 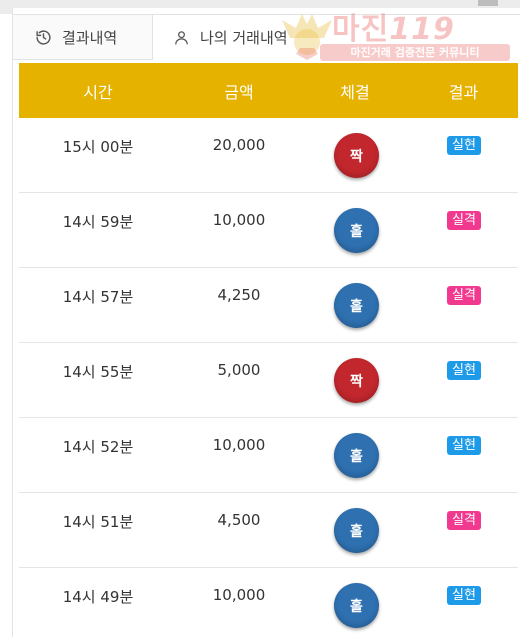 I want to click on tab-bar: 결과내역 나의 거래내역, so click(x=266, y=37).